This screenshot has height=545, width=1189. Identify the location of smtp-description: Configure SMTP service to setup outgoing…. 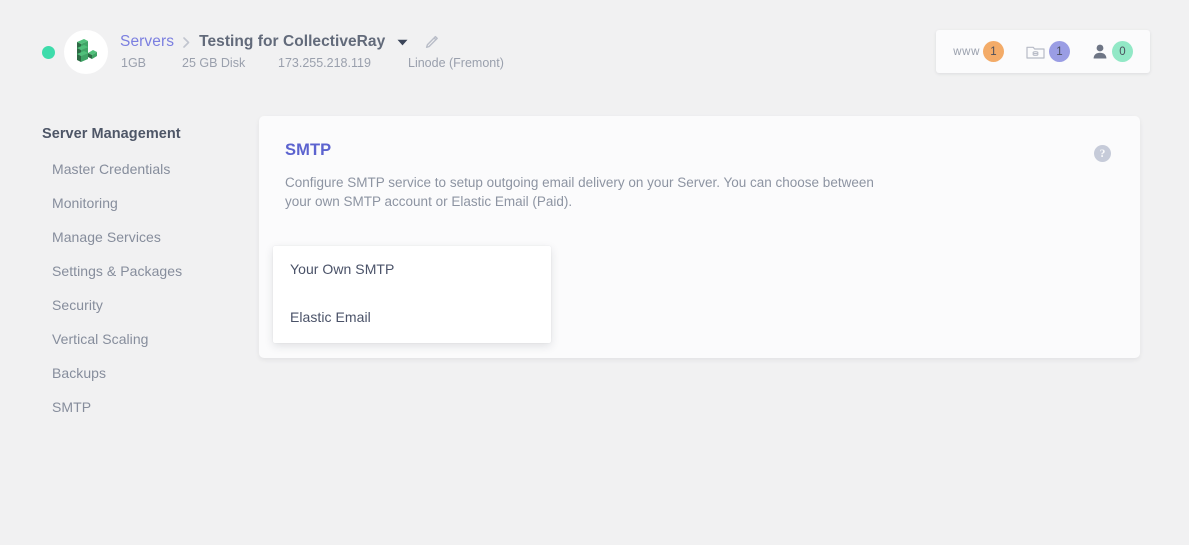
(579, 192).